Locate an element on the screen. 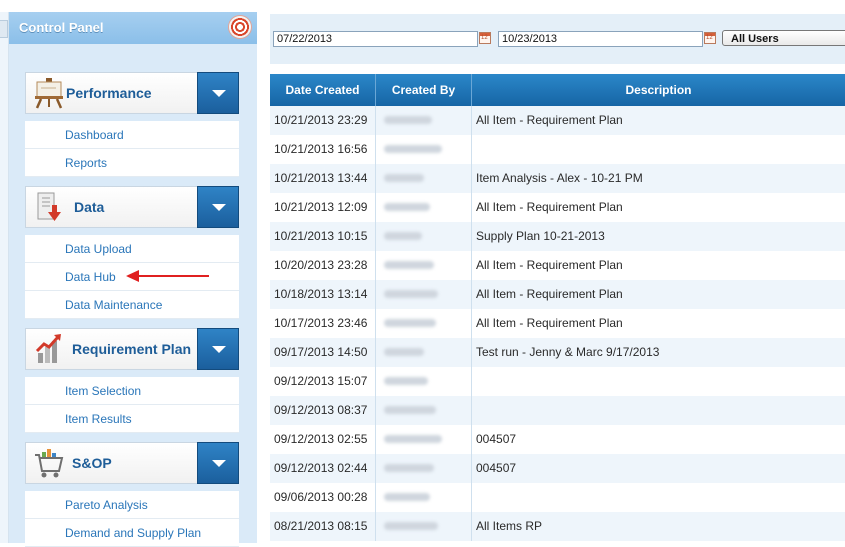 The width and height of the screenshot is (845, 547). data-download-icon is located at coordinates (49, 206).